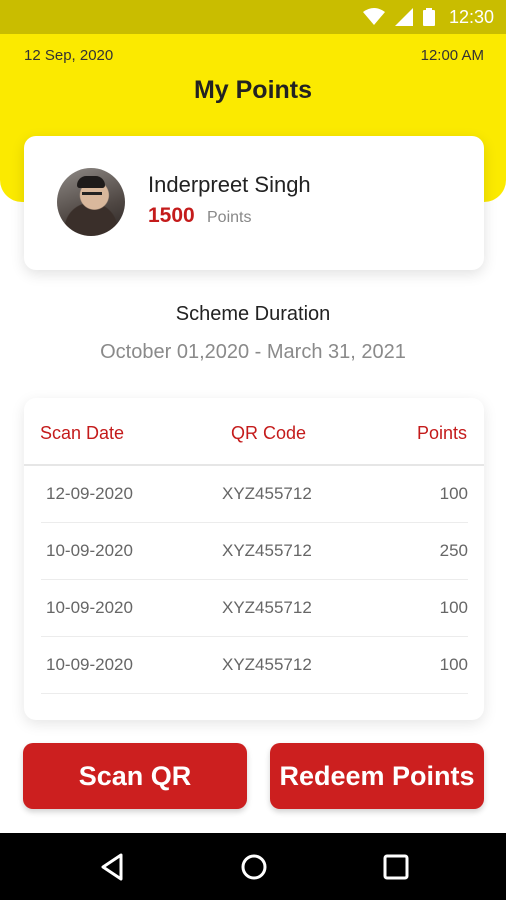 This screenshot has height=900, width=506. What do you see at coordinates (471, 16) in the screenshot?
I see `status-time: 12:30` at bounding box center [471, 16].